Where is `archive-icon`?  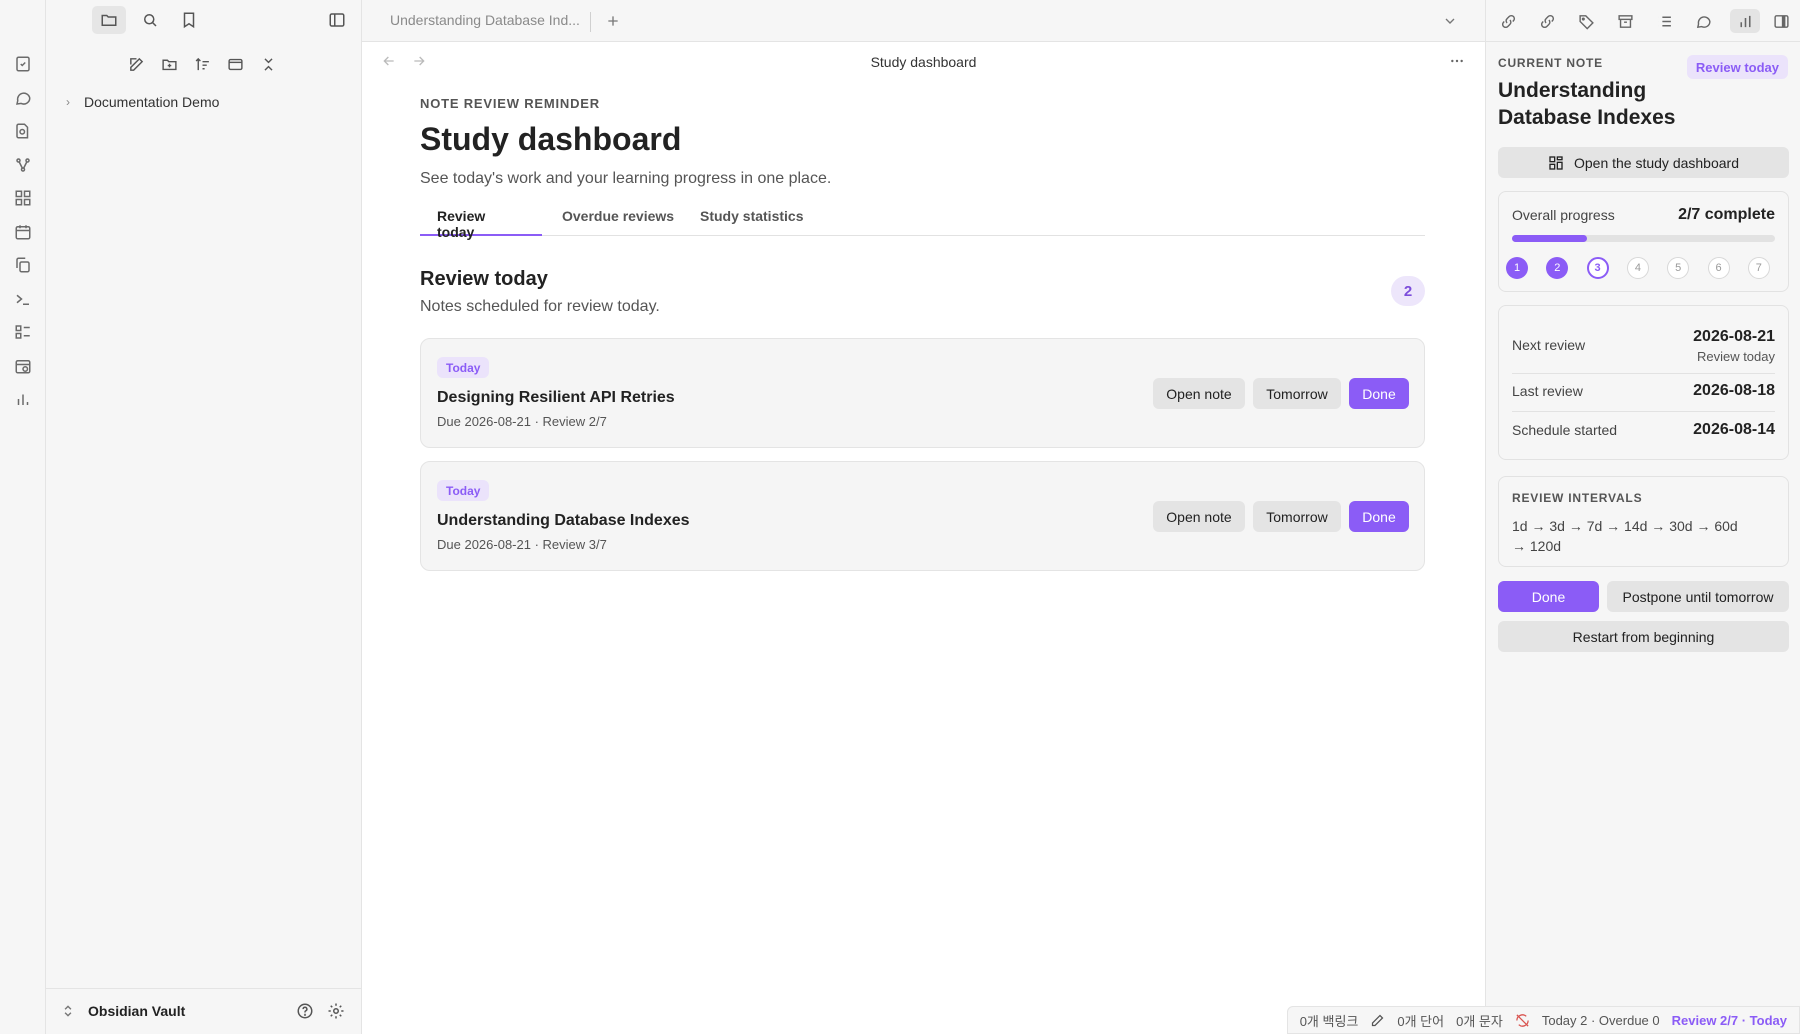
archive-icon is located at coordinates (1625, 21).